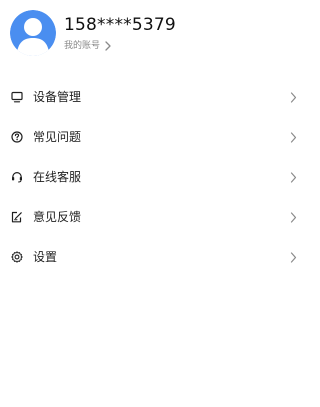 This screenshot has height=407, width=320. What do you see at coordinates (45, 257) in the screenshot?
I see `menu-item-label: 设置` at bounding box center [45, 257].